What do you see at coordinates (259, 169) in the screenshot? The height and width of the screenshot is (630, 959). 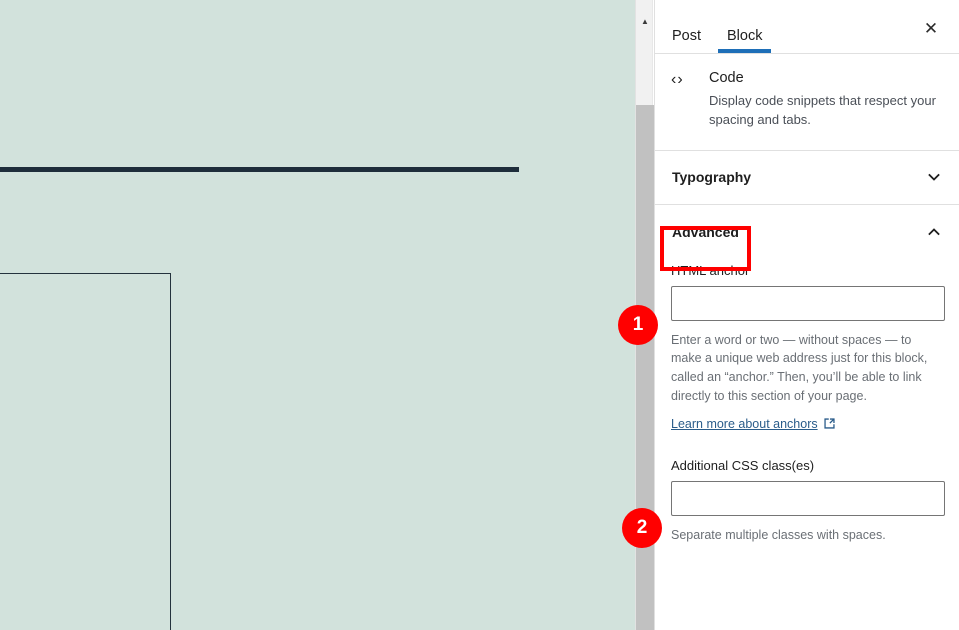 I see `separator-rule-block` at bounding box center [259, 169].